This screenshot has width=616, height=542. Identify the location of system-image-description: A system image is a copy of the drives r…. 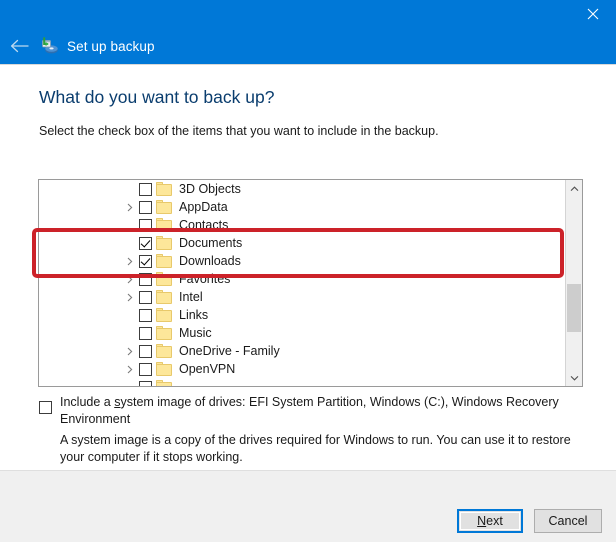
(315, 448).